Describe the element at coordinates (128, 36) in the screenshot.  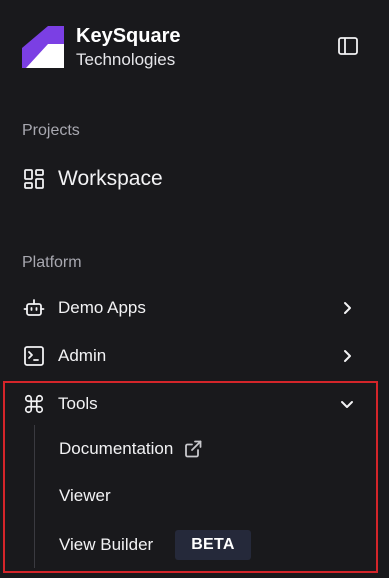
I see `brand-title: KeySquare` at that location.